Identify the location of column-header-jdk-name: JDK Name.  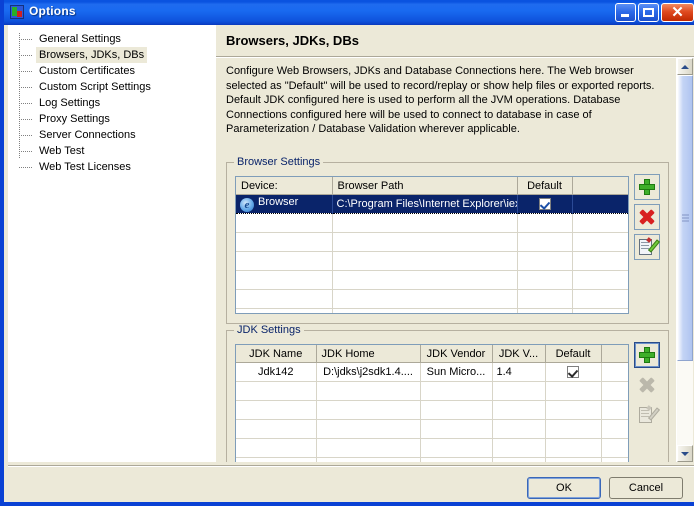
(276, 354).